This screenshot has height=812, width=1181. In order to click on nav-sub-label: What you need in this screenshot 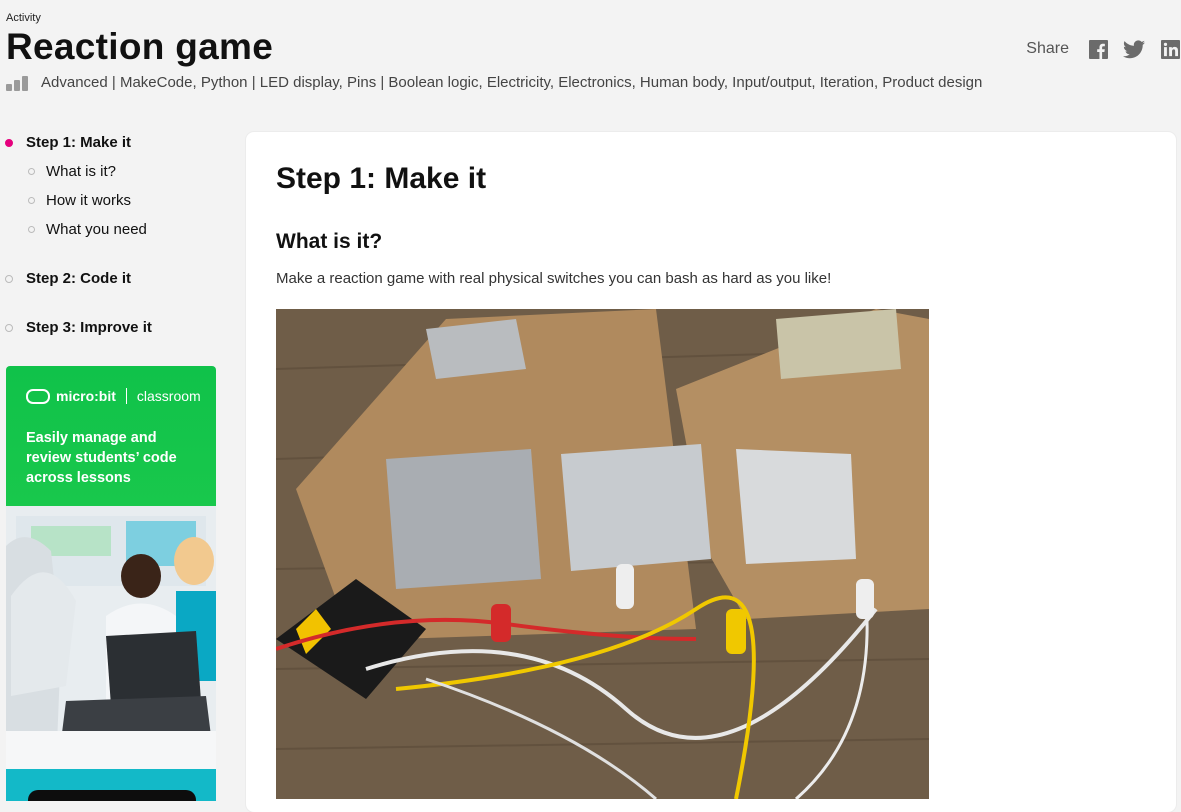, I will do `click(96, 229)`.